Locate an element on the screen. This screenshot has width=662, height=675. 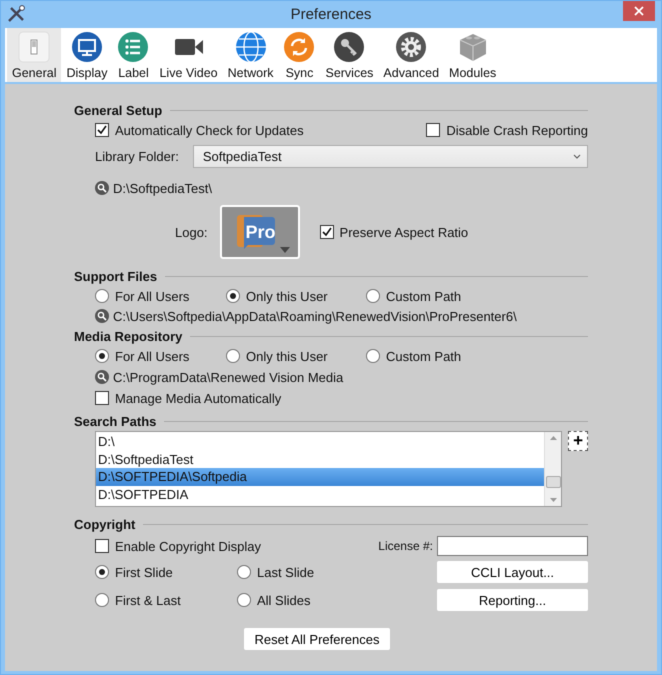
list-item: D:\SOFTPEDIA\Softpedia is located at coordinates (320, 477).